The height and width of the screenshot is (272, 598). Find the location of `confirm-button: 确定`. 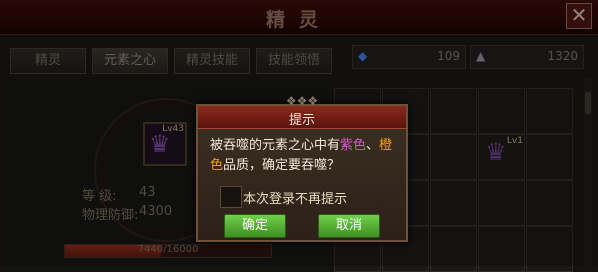

confirm-button: 确定 is located at coordinates (255, 226).